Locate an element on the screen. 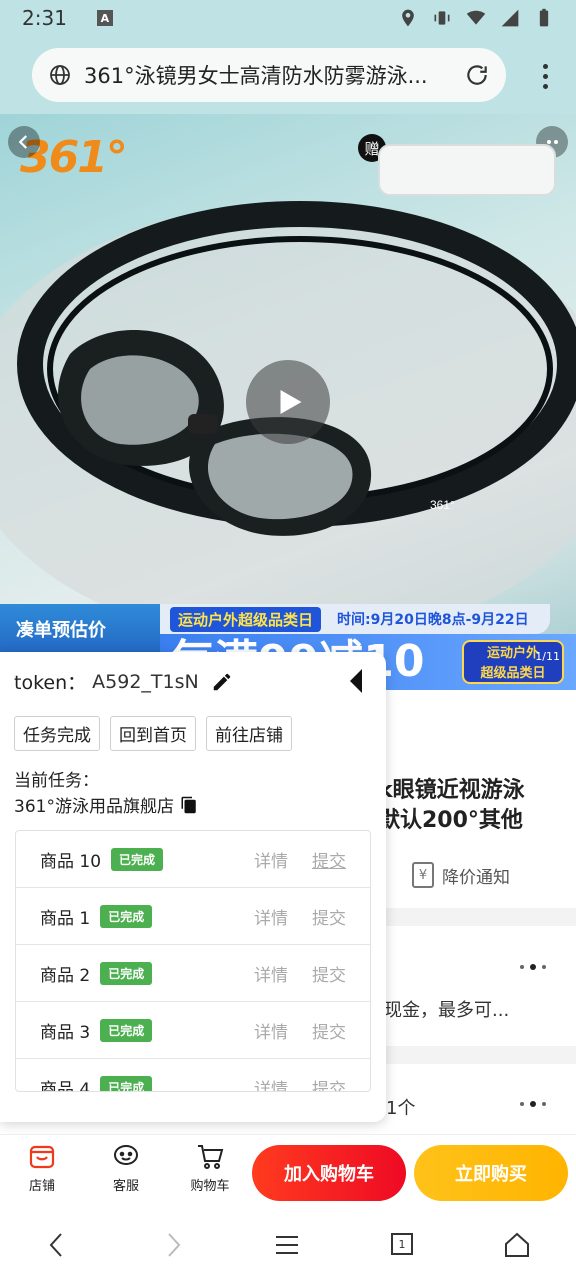 Image resolution: width=576 pixels, height=1280 pixels. gift-case-image is located at coordinates (467, 170).